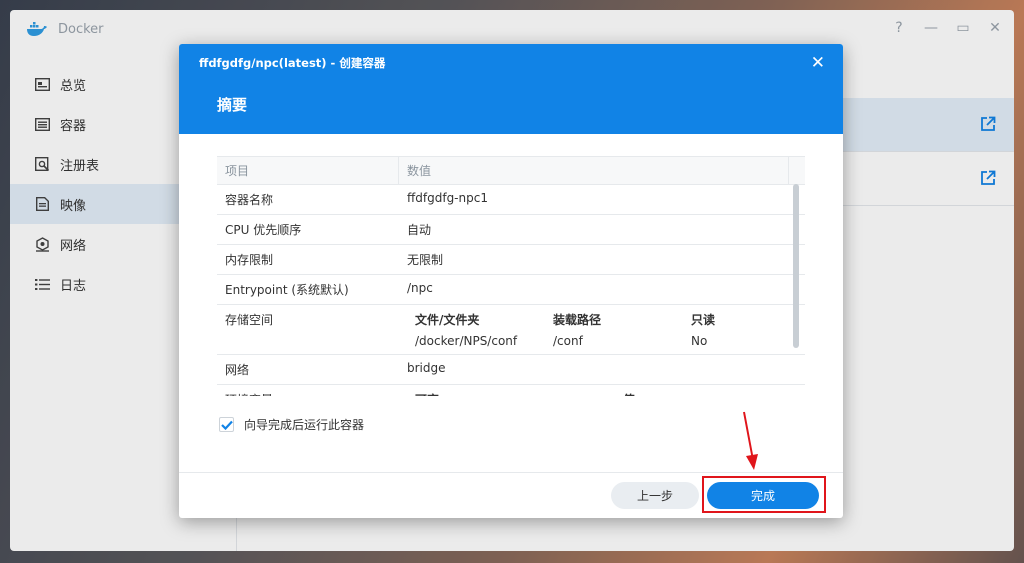 This screenshot has height=563, width=1024. Describe the element at coordinates (699, 341) in the screenshot. I see `storage-readonly-value: No` at that location.